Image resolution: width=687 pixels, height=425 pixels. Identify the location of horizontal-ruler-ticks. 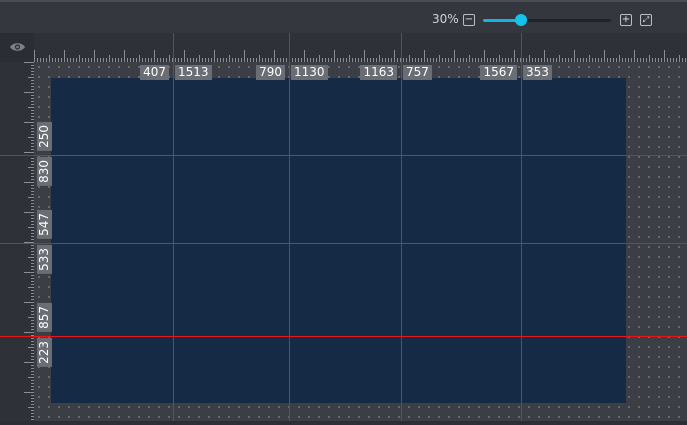
(360, 56).